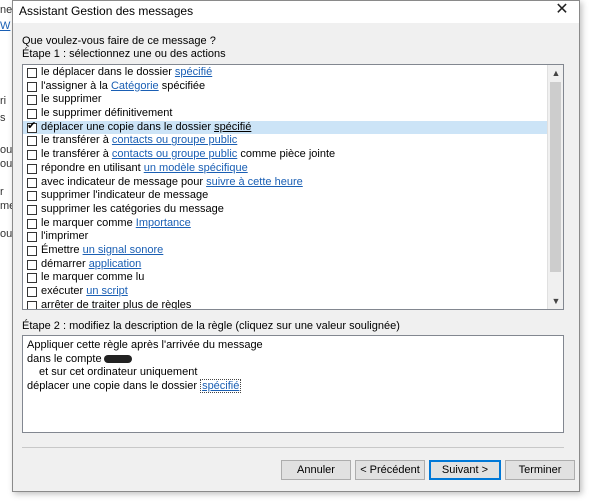 This screenshot has width=605, height=504. What do you see at coordinates (221, 385) in the screenshot?
I see `specified-folder-link: spécifié` at bounding box center [221, 385].